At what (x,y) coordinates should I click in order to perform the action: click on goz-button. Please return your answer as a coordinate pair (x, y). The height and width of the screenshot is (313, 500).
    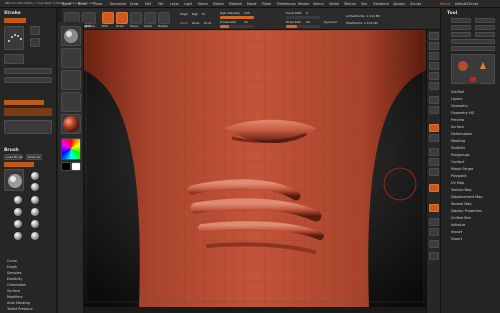
    Looking at the image, I should click on (473, 48).